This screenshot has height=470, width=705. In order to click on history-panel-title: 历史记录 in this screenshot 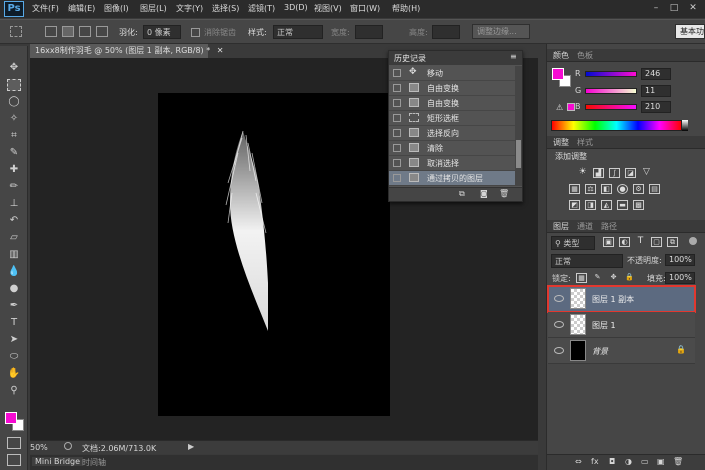, I will do `click(410, 58)`.